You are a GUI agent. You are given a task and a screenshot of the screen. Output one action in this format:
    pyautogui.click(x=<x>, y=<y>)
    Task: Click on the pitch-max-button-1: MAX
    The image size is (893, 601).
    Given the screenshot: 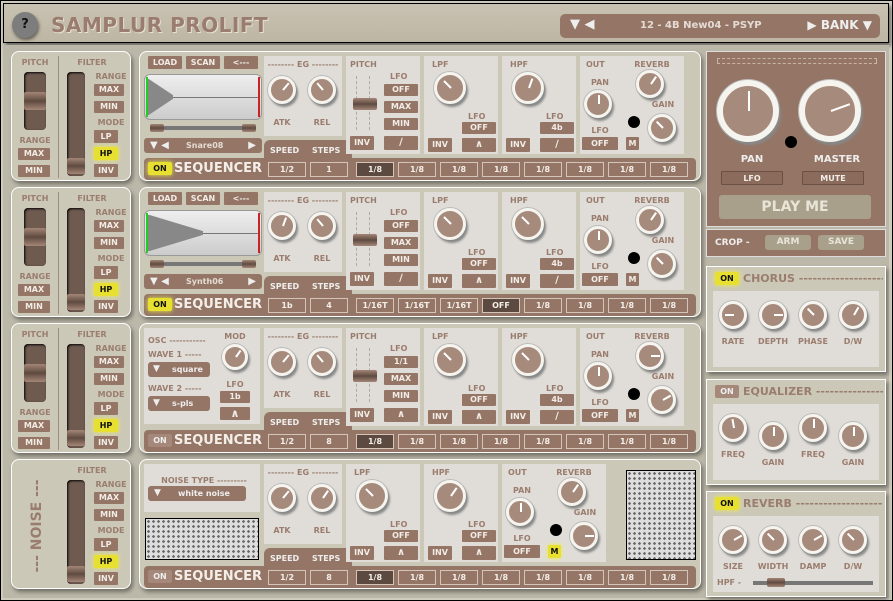 What is the action you would take?
    pyautogui.click(x=34, y=154)
    